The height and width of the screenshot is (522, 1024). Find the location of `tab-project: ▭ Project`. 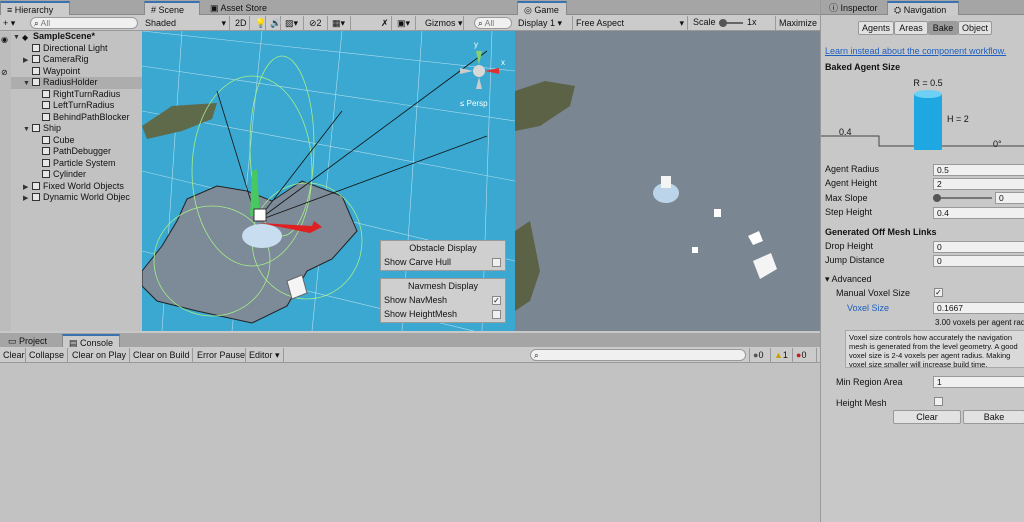

tab-project: ▭ Project is located at coordinates (32, 341).